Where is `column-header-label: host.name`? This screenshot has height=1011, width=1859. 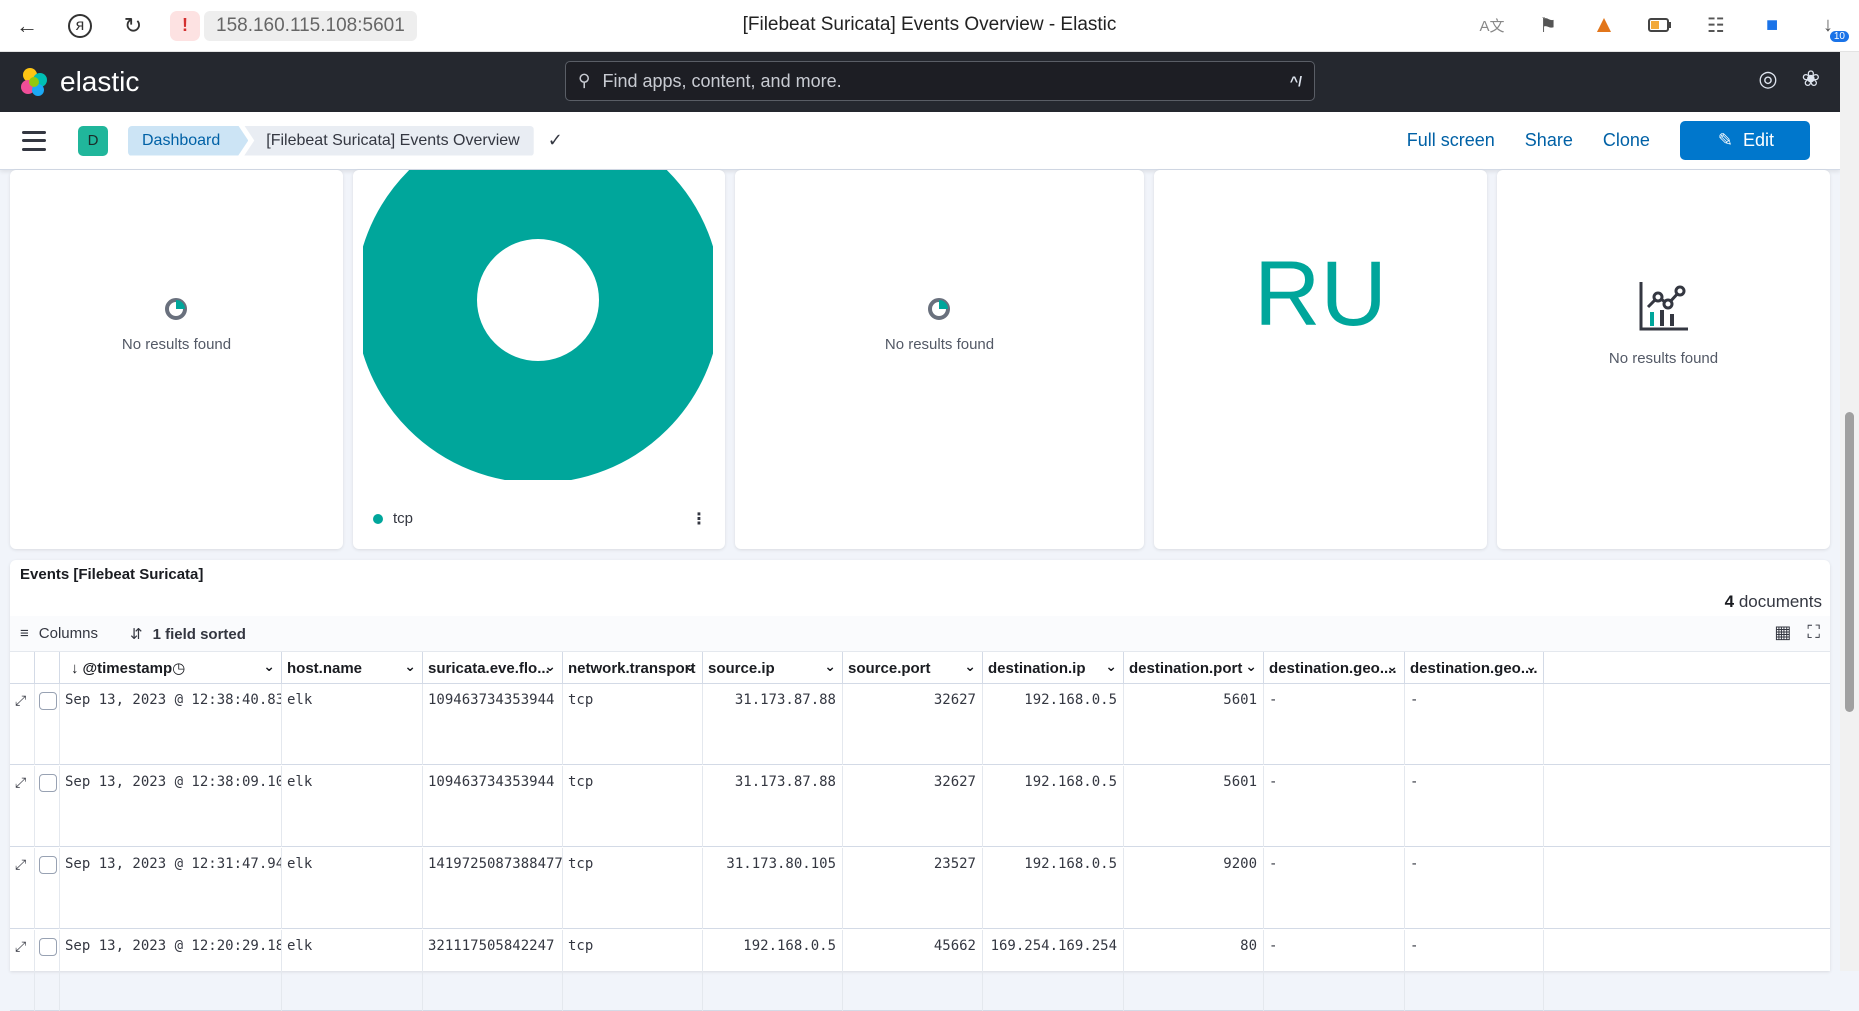
column-header-label: host.name is located at coordinates (325, 668).